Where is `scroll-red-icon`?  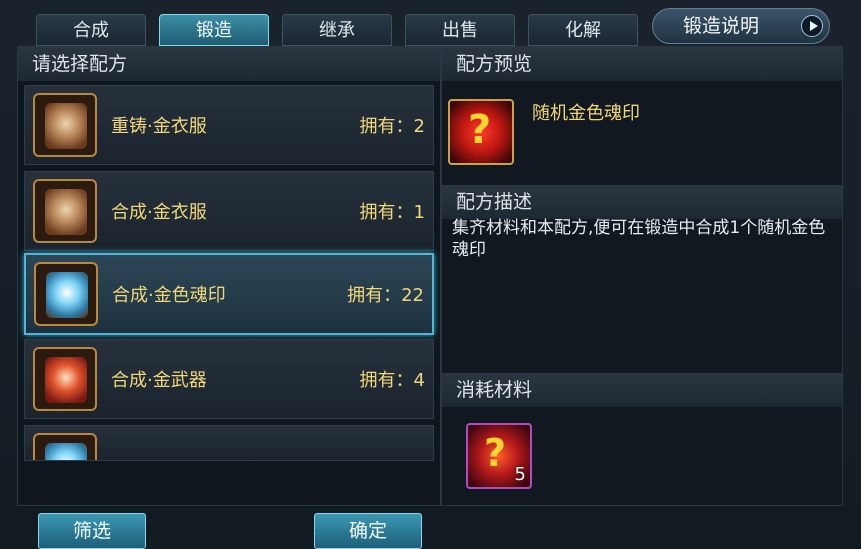 scroll-red-icon is located at coordinates (65, 379).